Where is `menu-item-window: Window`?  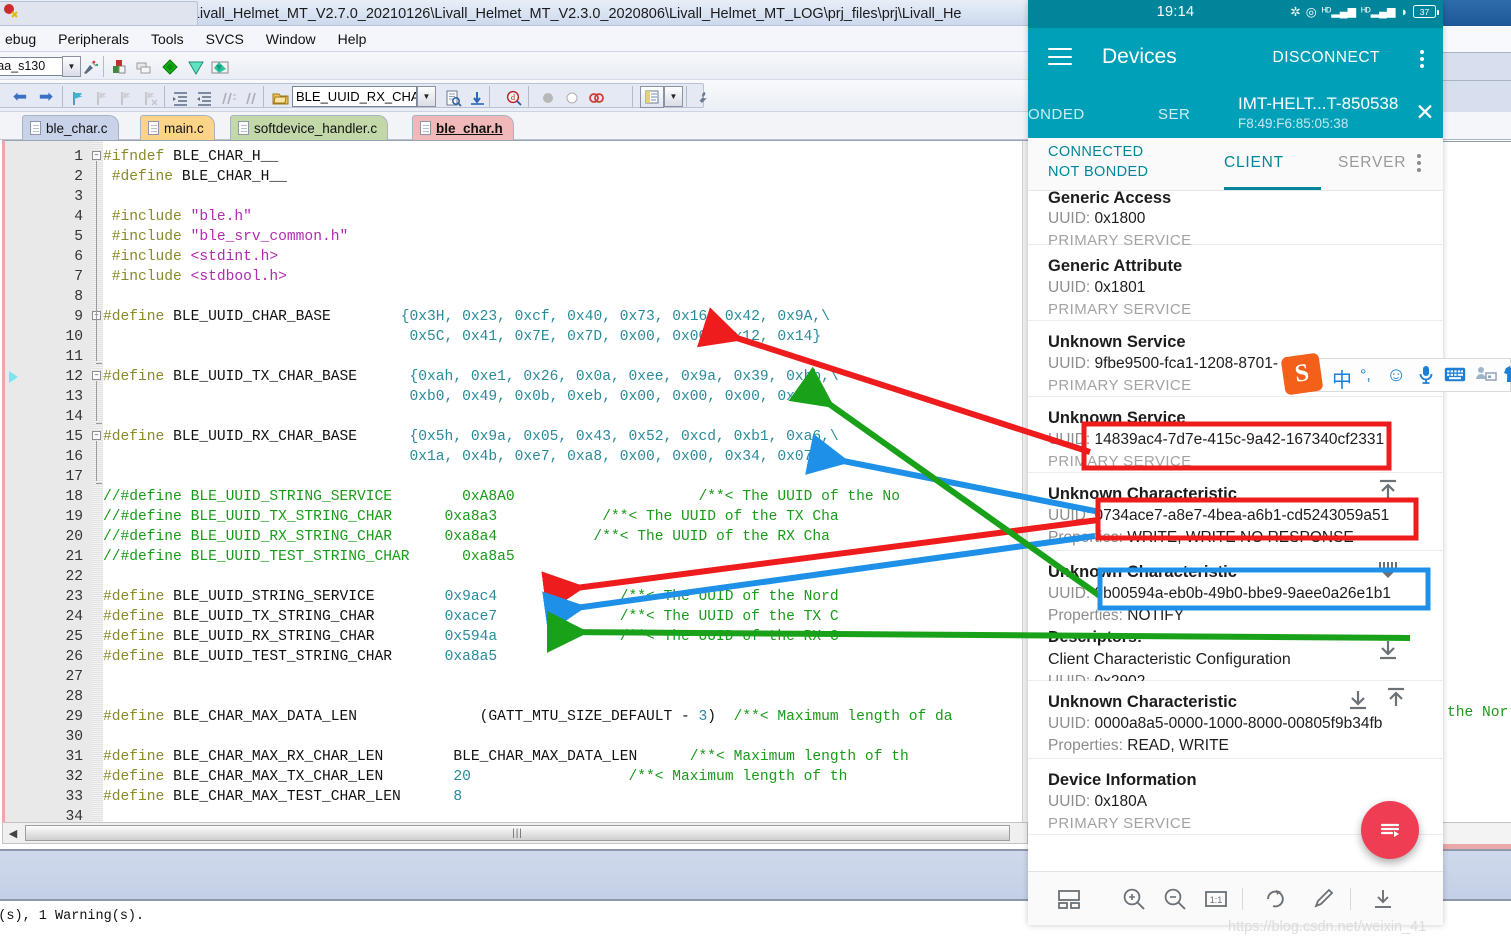 menu-item-window: Window is located at coordinates (291, 39).